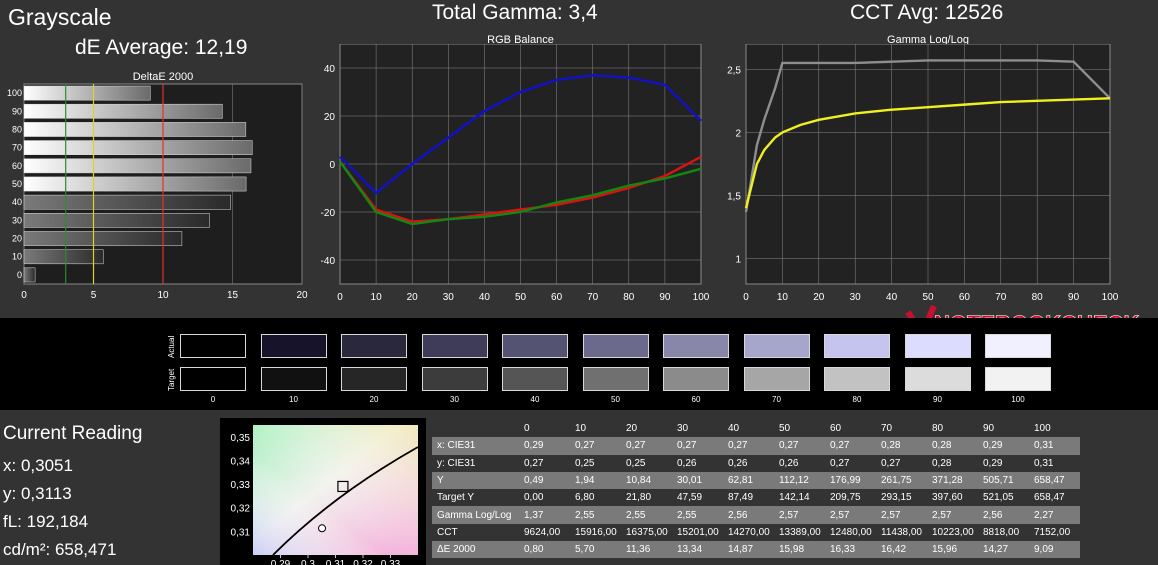 Image resolution: width=1158 pixels, height=565 pixels. Describe the element at coordinates (646, 498) in the screenshot. I see `table-cell: 21,80` at that location.